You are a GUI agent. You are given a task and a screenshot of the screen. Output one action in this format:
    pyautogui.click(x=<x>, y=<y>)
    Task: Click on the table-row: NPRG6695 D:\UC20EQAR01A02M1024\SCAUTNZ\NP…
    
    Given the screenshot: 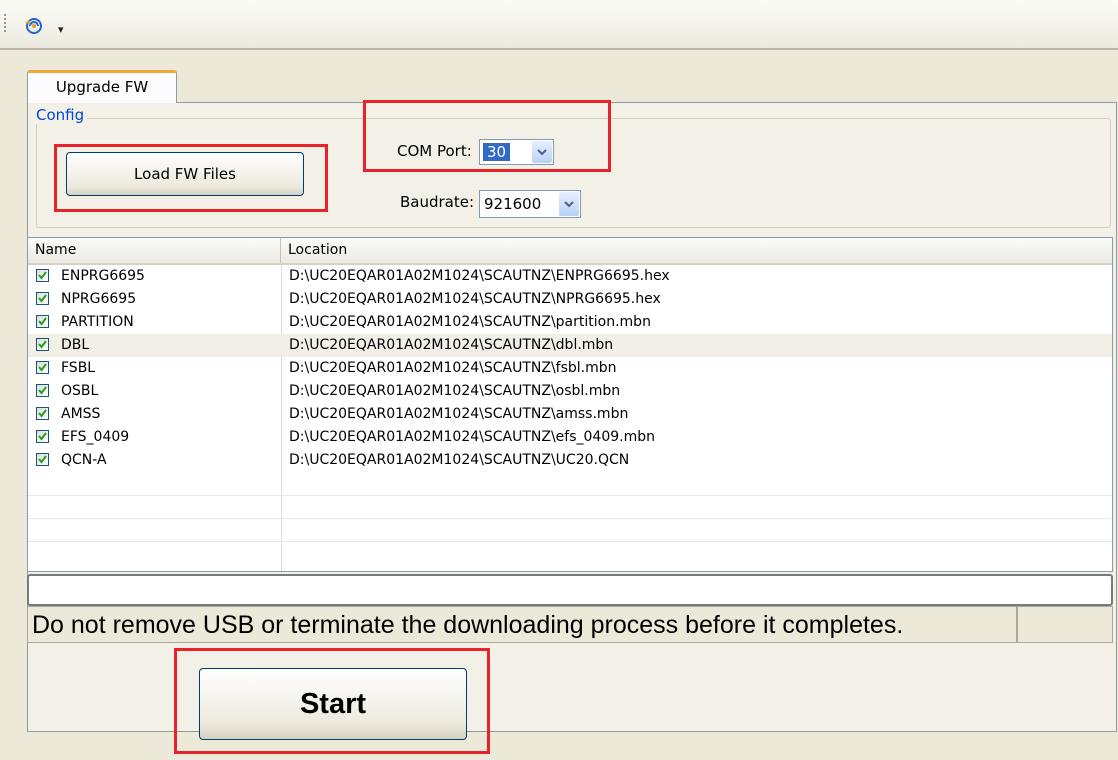 What is the action you would take?
    pyautogui.click(x=570, y=299)
    